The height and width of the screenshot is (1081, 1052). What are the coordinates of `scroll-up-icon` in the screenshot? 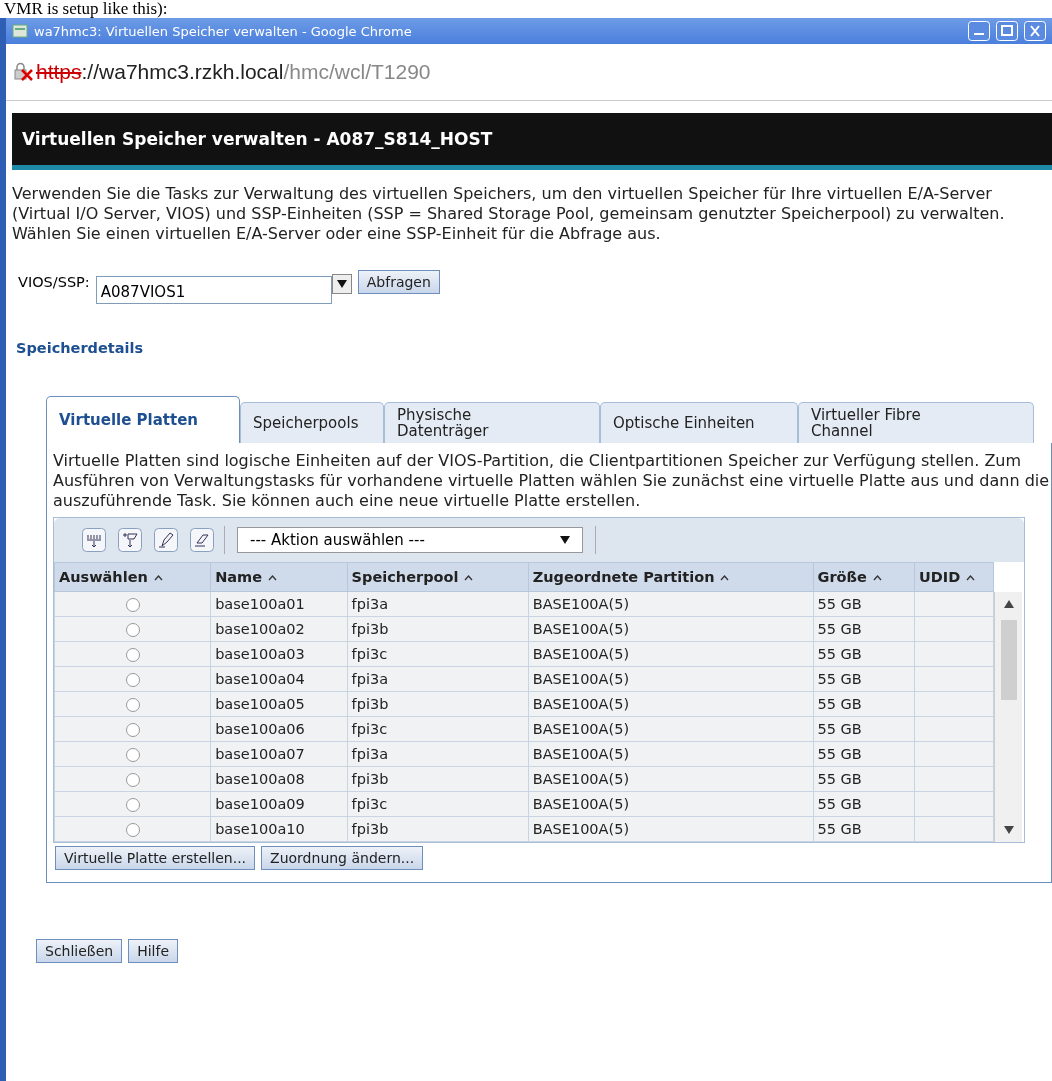 It's located at (1008, 604).